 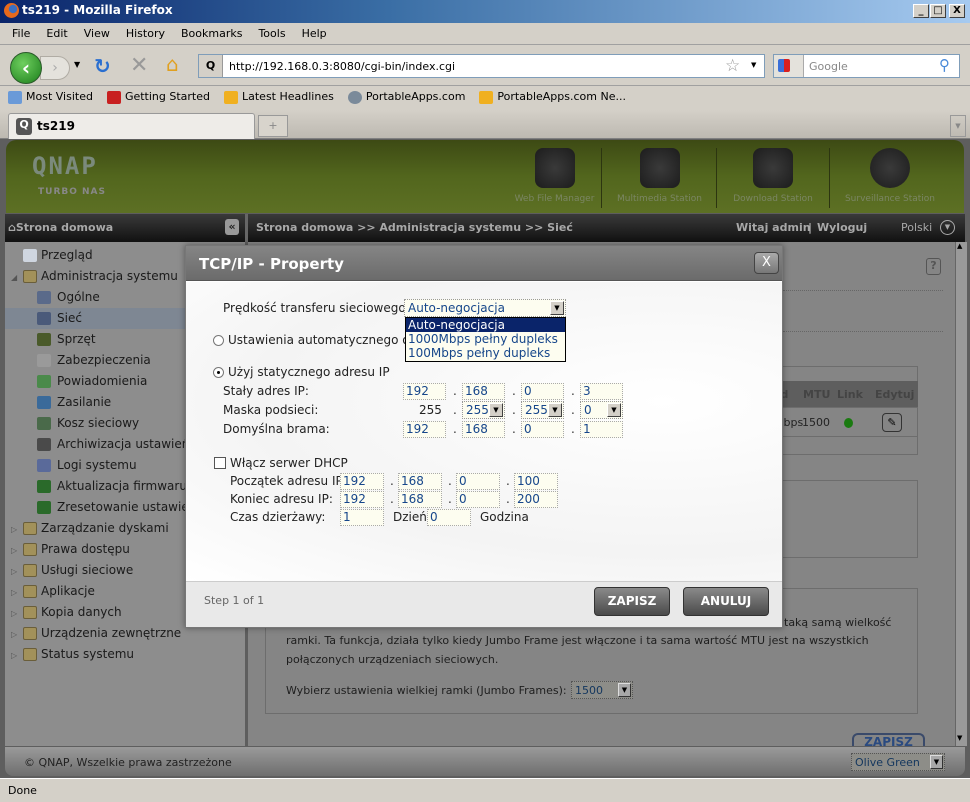 What do you see at coordinates (732, 66) in the screenshot?
I see `bookmark-star-icon: ☆` at bounding box center [732, 66].